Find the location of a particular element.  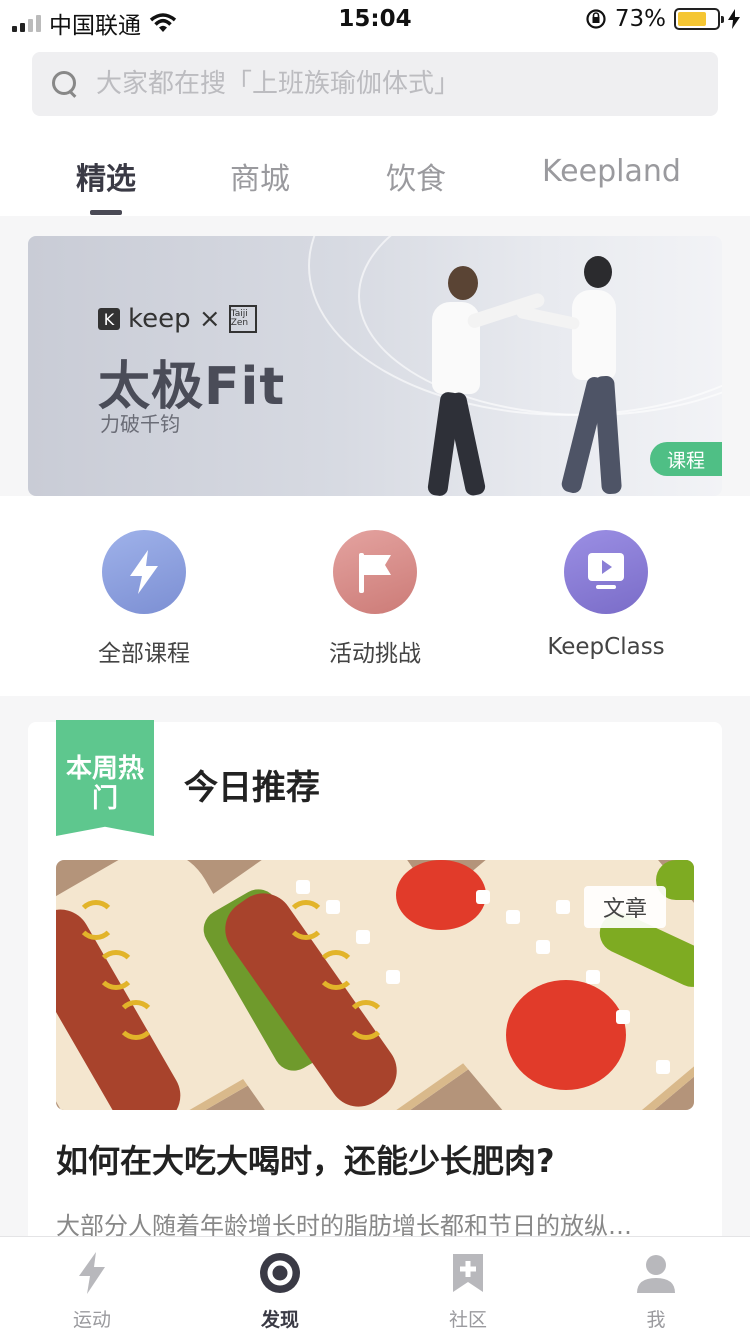

male-figure is located at coordinates (472, 381).